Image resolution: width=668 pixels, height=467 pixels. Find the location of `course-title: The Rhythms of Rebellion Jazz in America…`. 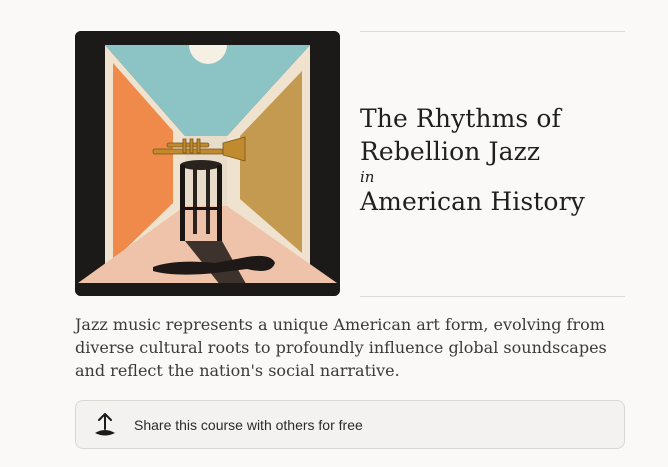

course-title: The Rhythms of Rebellion Jazz in America… is located at coordinates (510, 160).